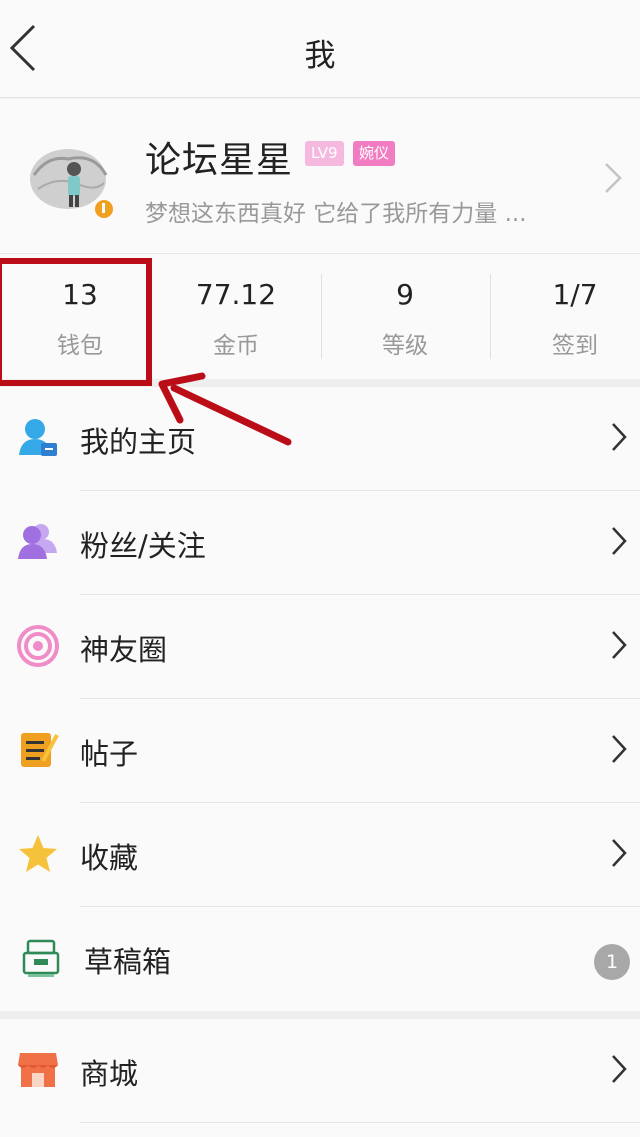  Describe the element at coordinates (41, 958) in the screenshot. I see `drafts-box-icon` at that location.